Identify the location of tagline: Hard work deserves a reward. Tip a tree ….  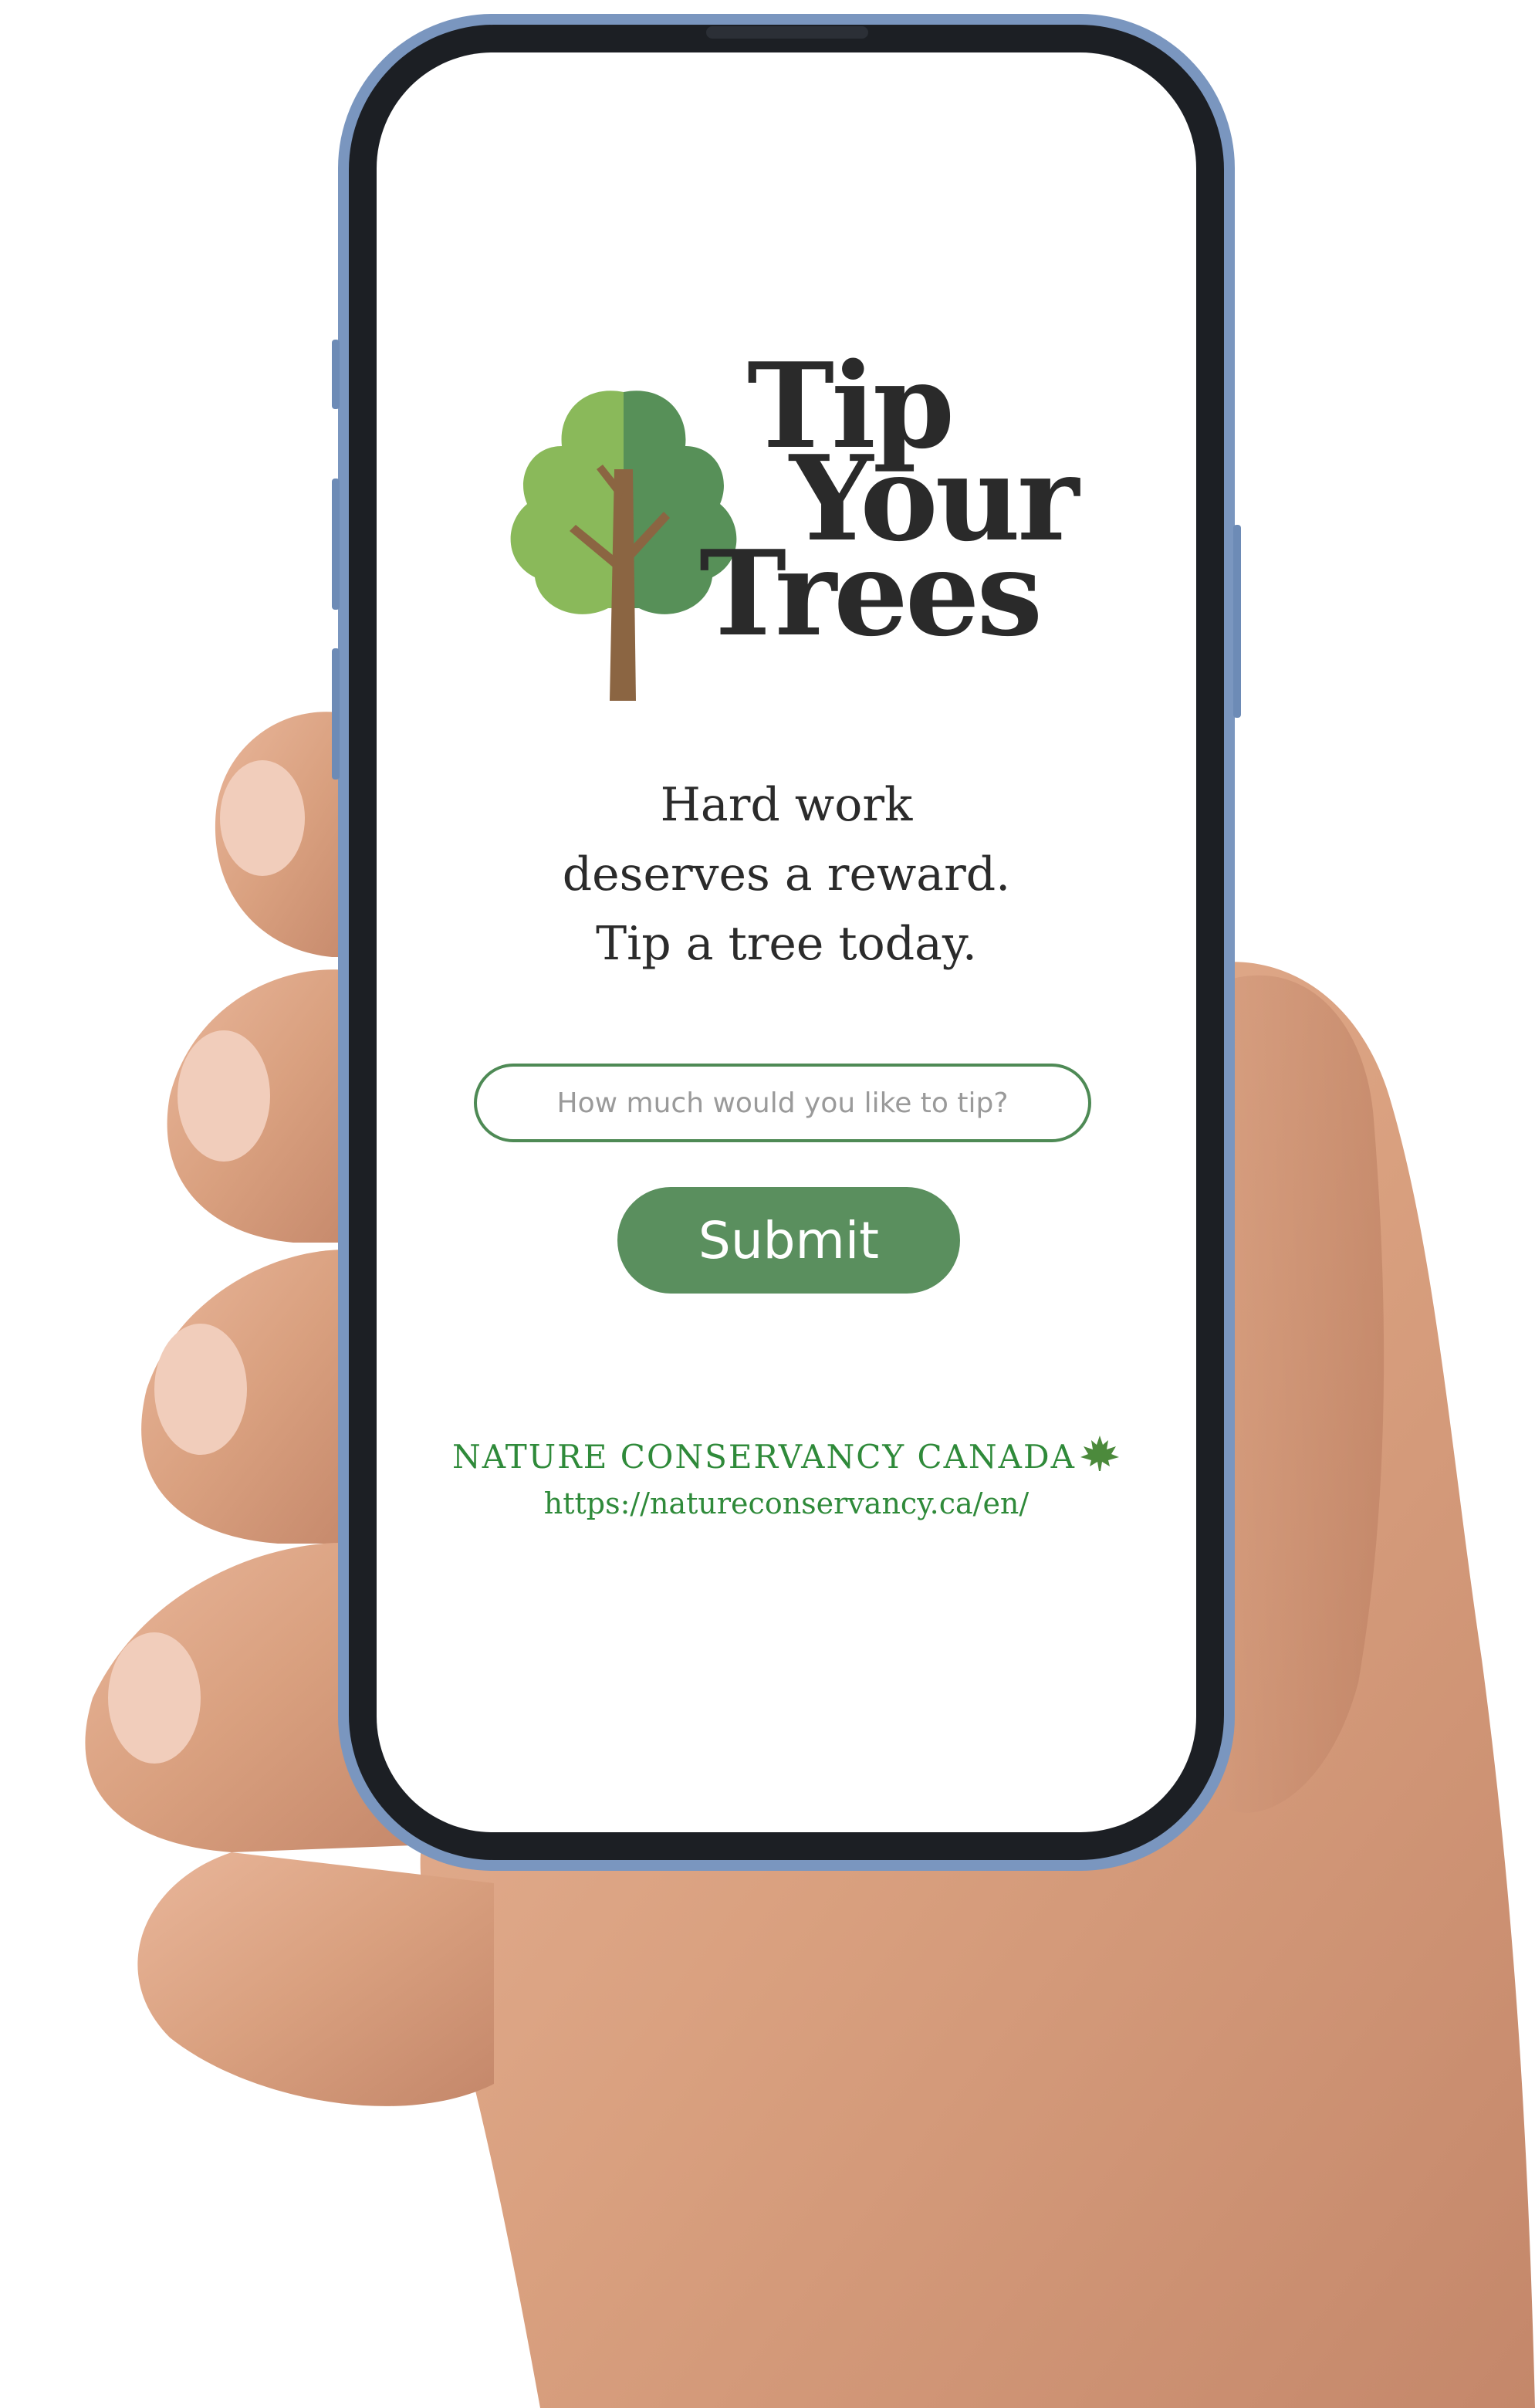
(787, 874).